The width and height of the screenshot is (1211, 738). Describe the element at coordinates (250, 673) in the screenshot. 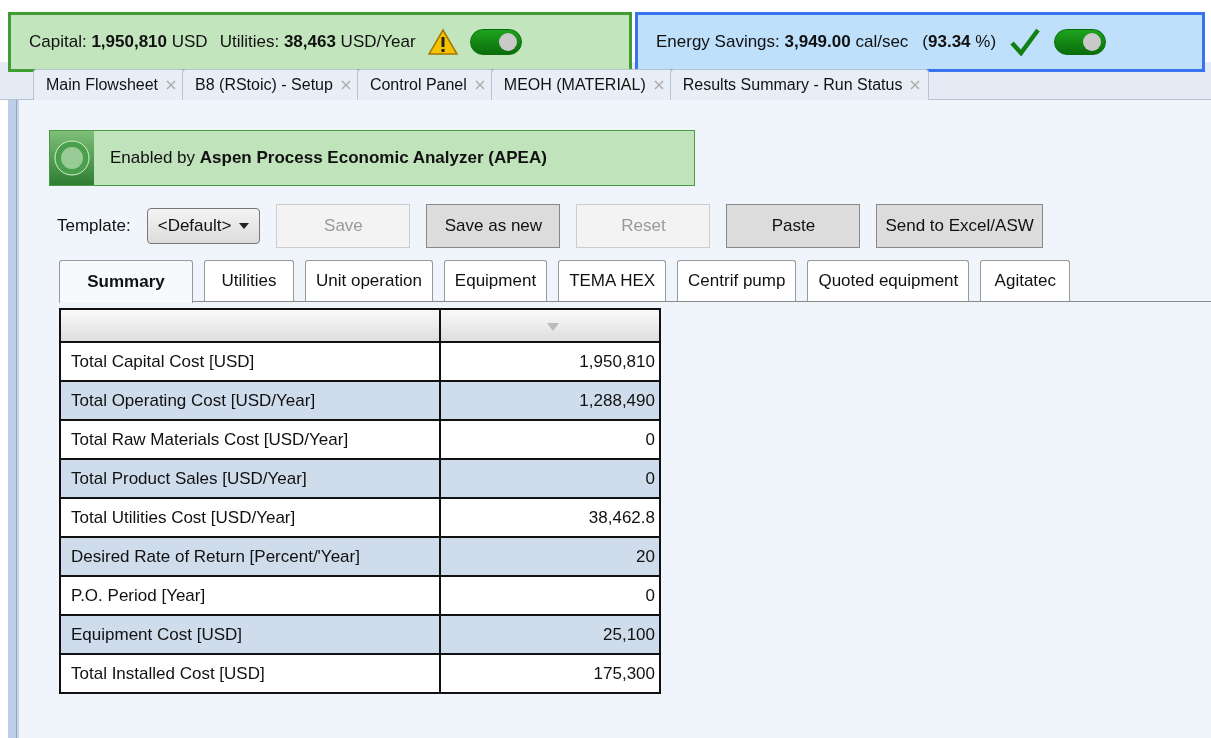

I see `table-cell: Total Installed Cost [USD]` at that location.